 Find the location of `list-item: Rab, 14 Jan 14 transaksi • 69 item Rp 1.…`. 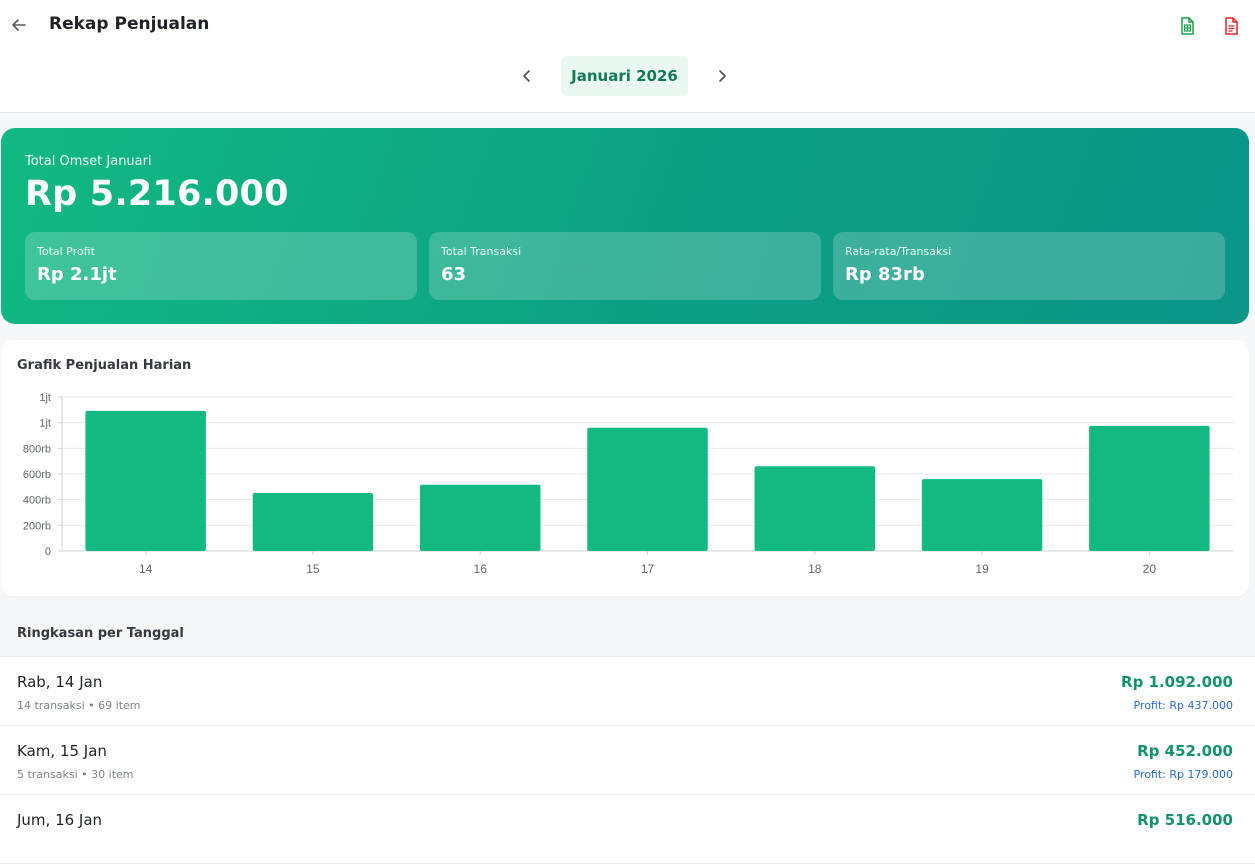

list-item: Rab, 14 Jan 14 transaksi • 69 item Rp 1.… is located at coordinates (627, 691).